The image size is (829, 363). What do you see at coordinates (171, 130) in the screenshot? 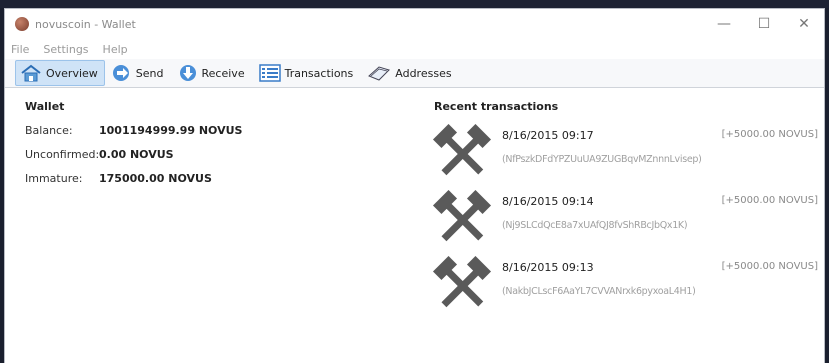
I see `balance-value: 1001194999.99 NOVUS` at bounding box center [171, 130].